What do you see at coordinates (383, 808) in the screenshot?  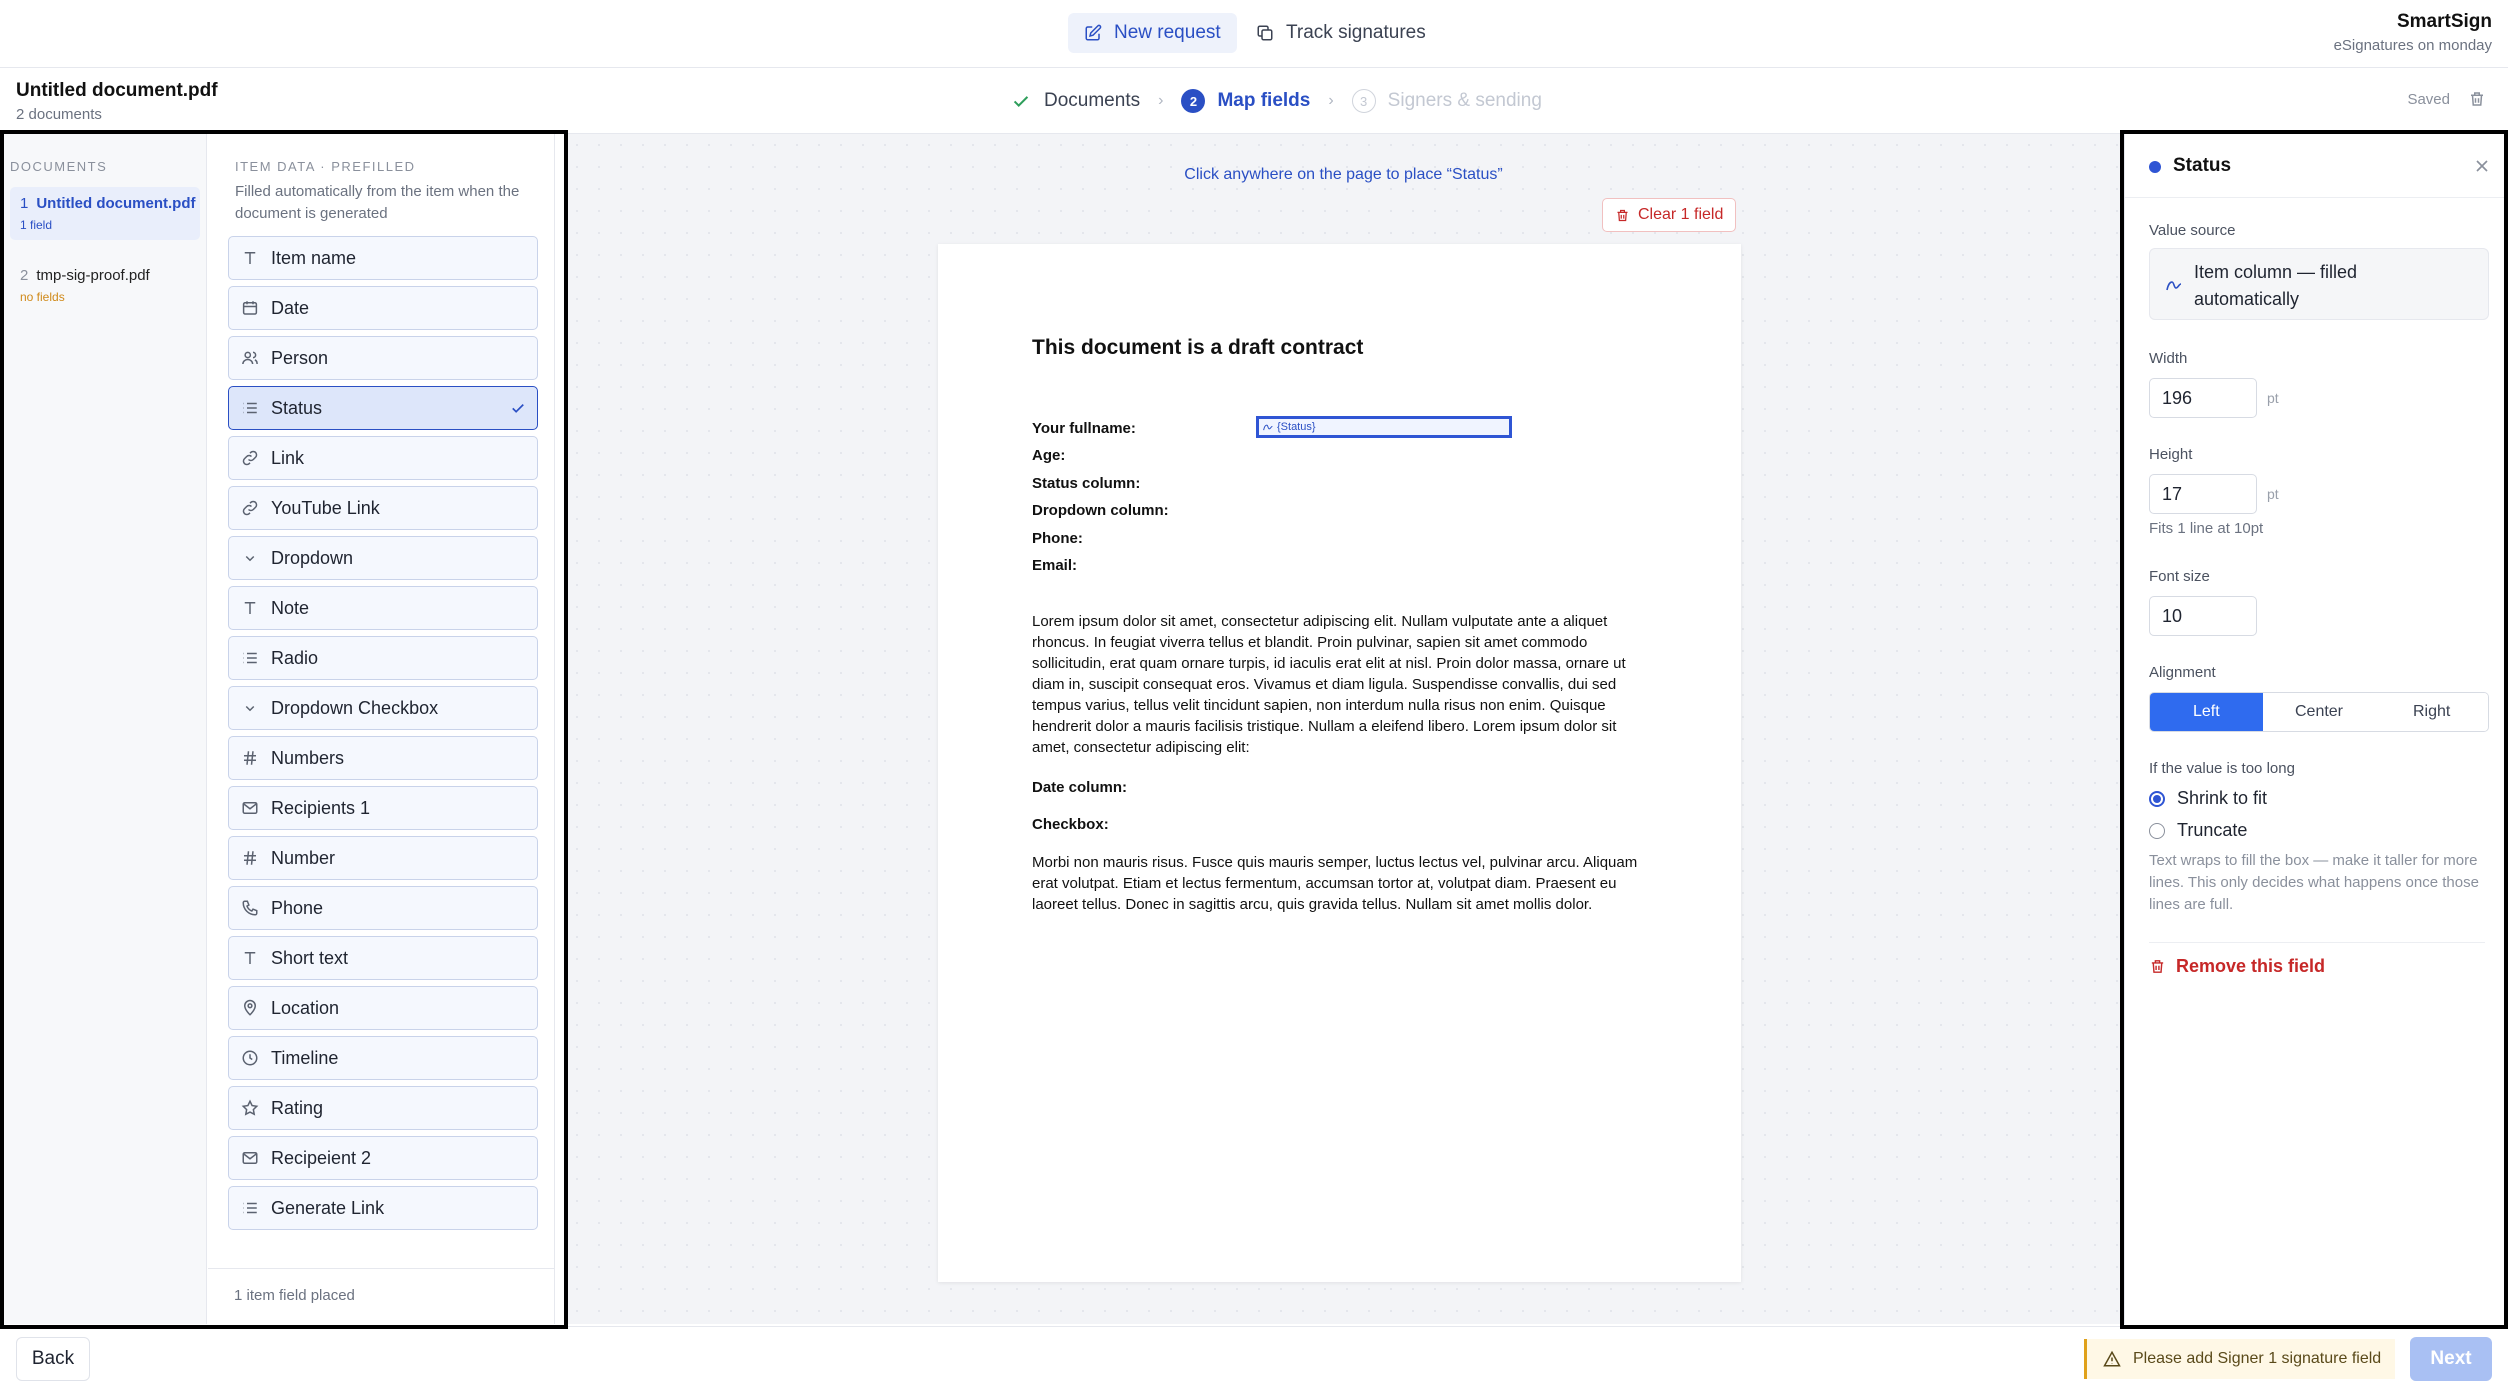 I see `field-recipients-1: Recipients 1` at bounding box center [383, 808].